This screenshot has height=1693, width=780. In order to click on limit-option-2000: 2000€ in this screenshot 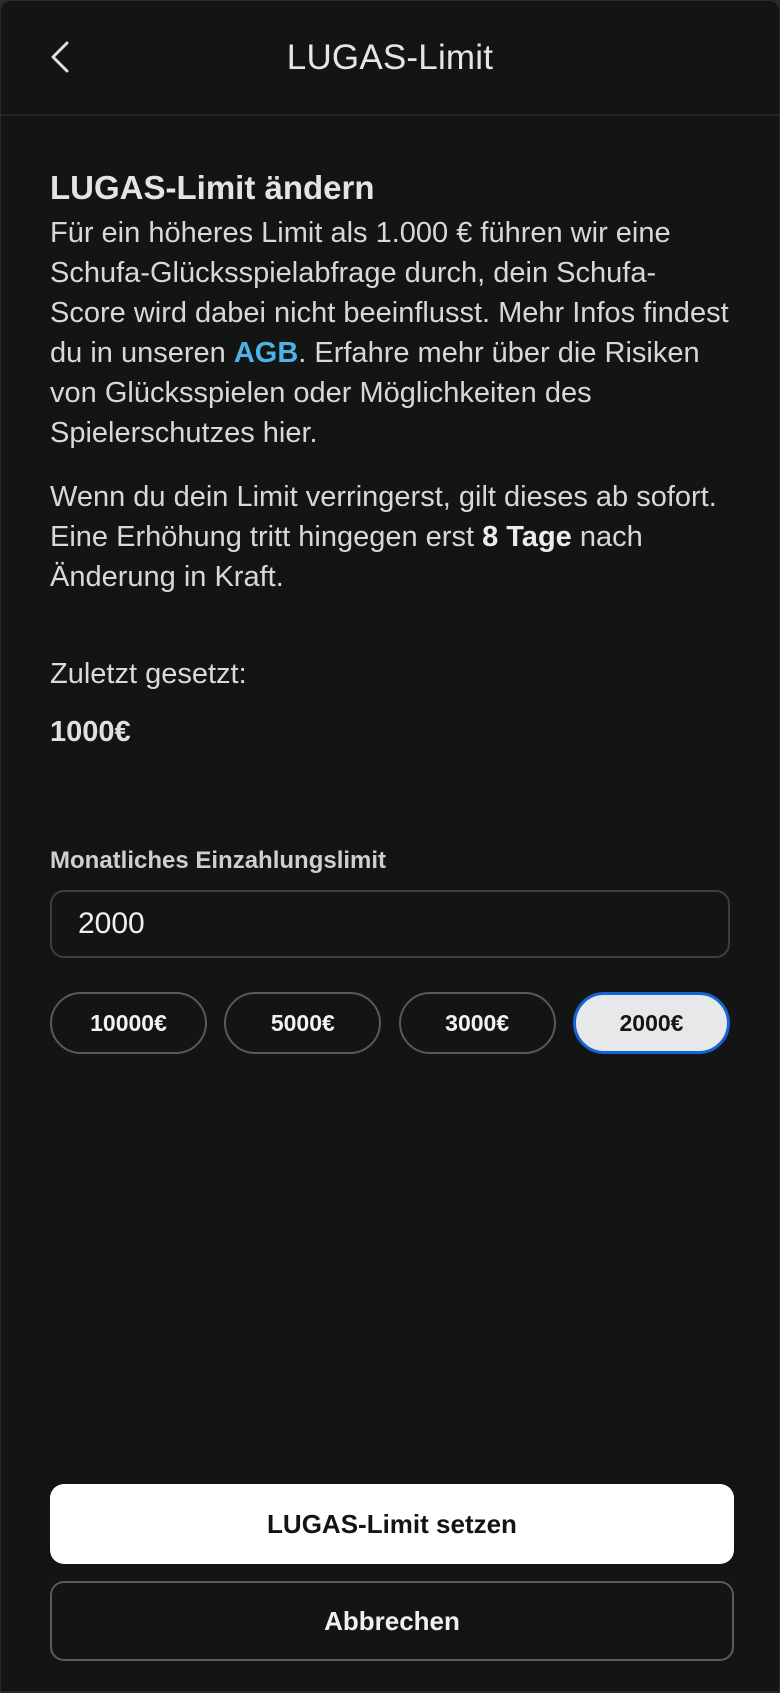, I will do `click(651, 1023)`.